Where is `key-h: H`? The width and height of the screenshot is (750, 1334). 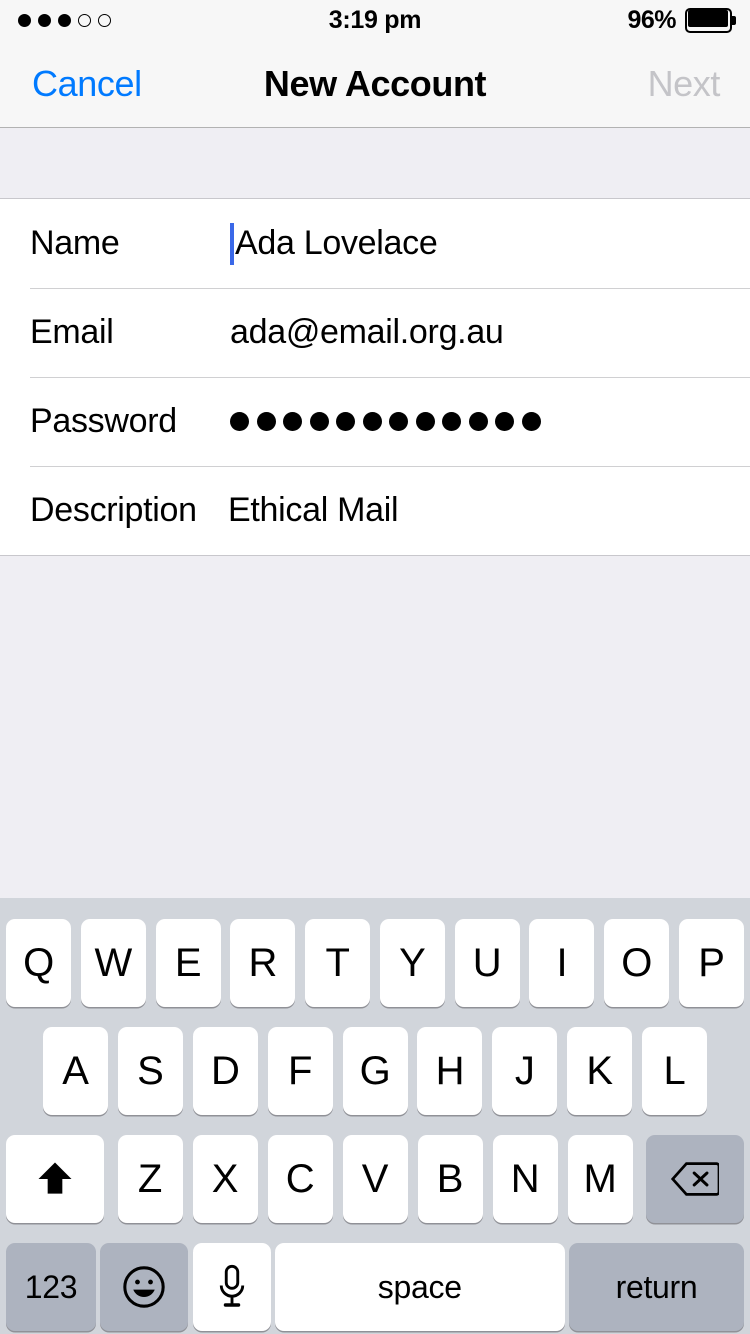 key-h: H is located at coordinates (450, 1071).